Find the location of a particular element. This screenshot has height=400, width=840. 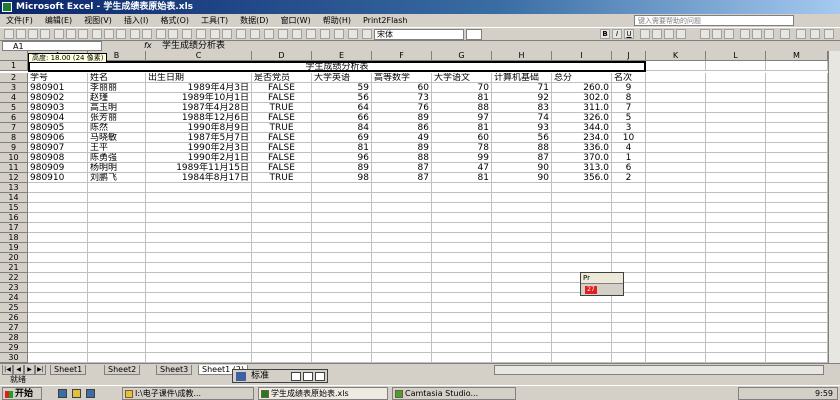

row-header: 13 is located at coordinates (14, 188).